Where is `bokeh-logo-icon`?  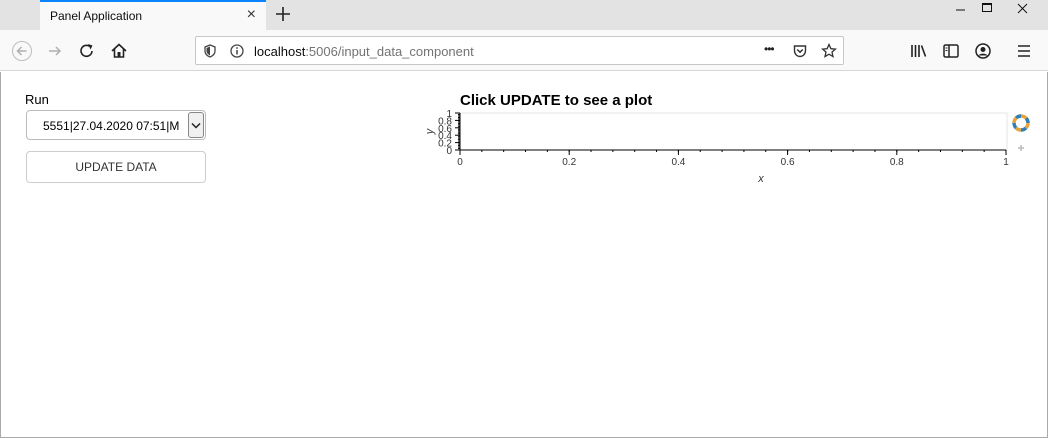 bokeh-logo-icon is located at coordinates (1021, 123).